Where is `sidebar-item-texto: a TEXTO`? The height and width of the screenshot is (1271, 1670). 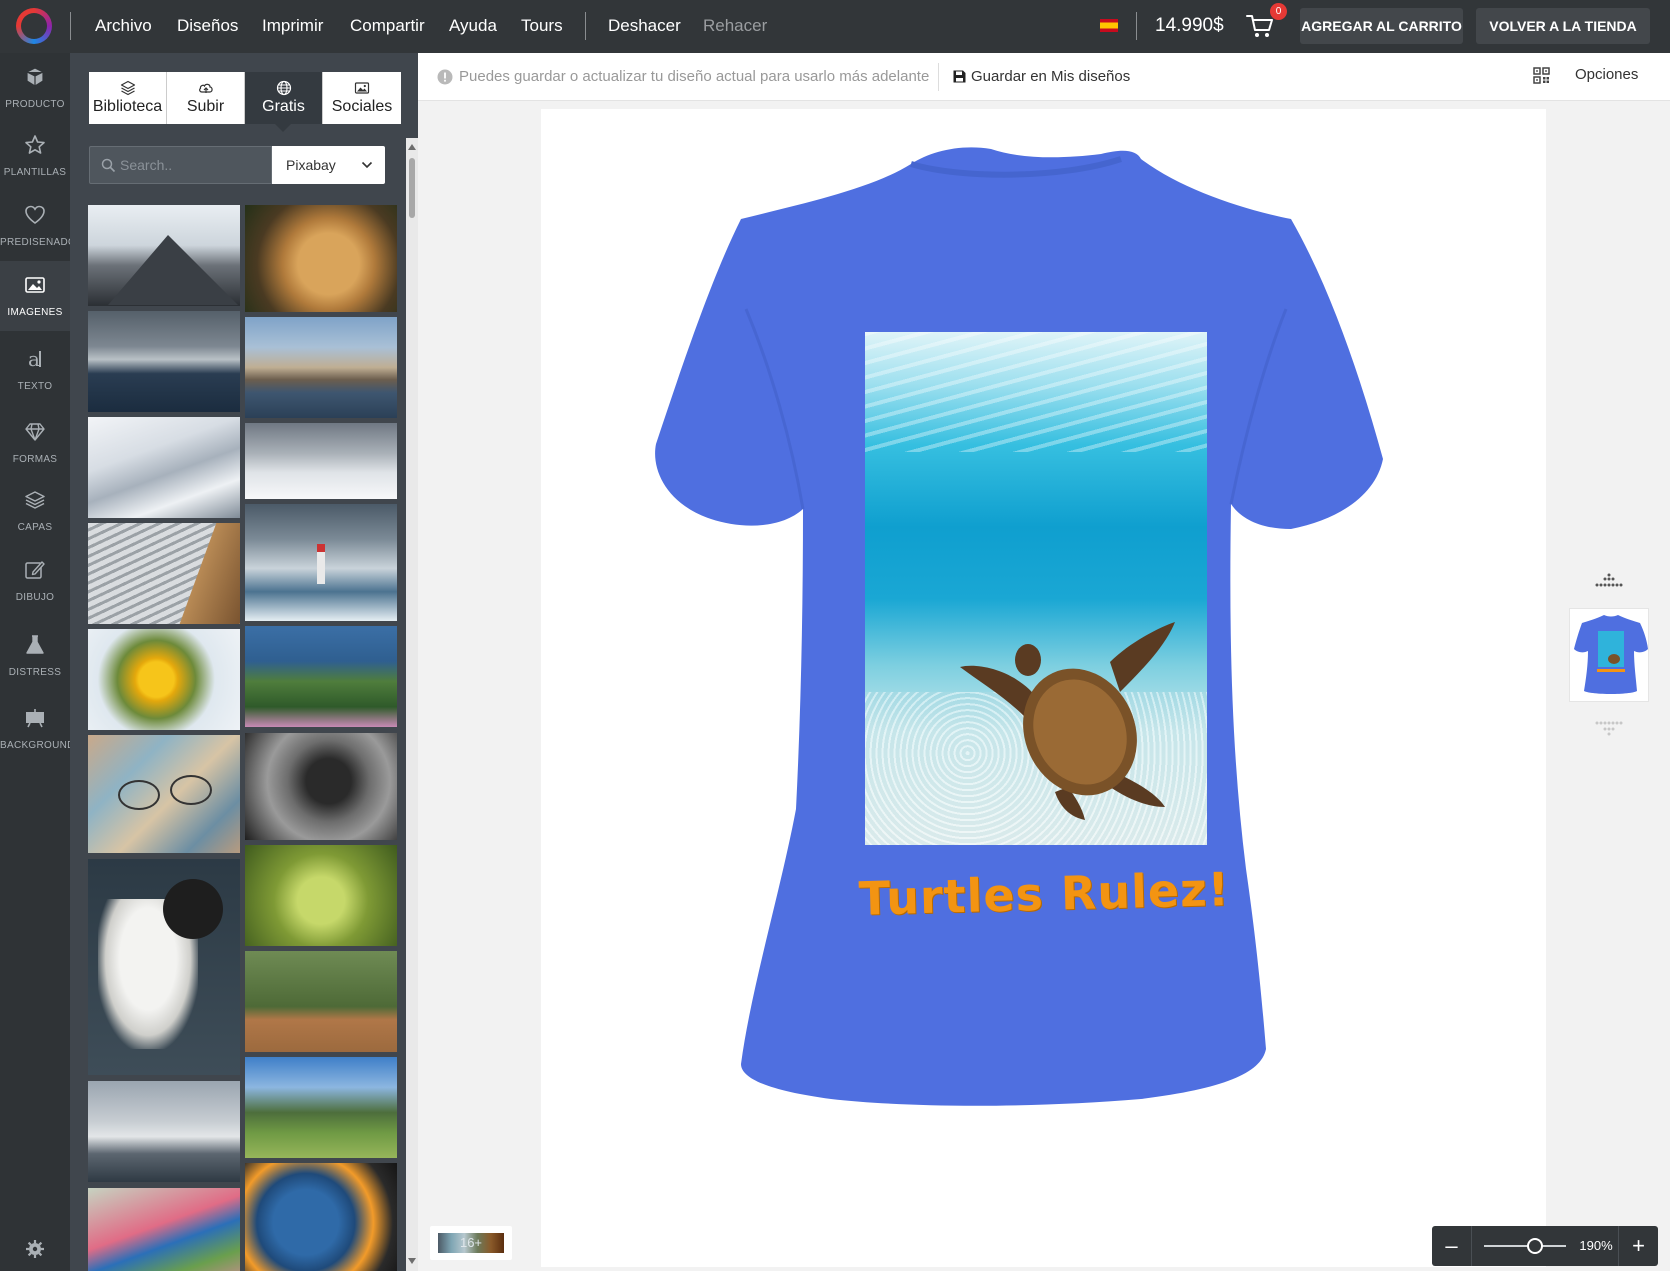 sidebar-item-texto: a TEXTO is located at coordinates (35, 370).